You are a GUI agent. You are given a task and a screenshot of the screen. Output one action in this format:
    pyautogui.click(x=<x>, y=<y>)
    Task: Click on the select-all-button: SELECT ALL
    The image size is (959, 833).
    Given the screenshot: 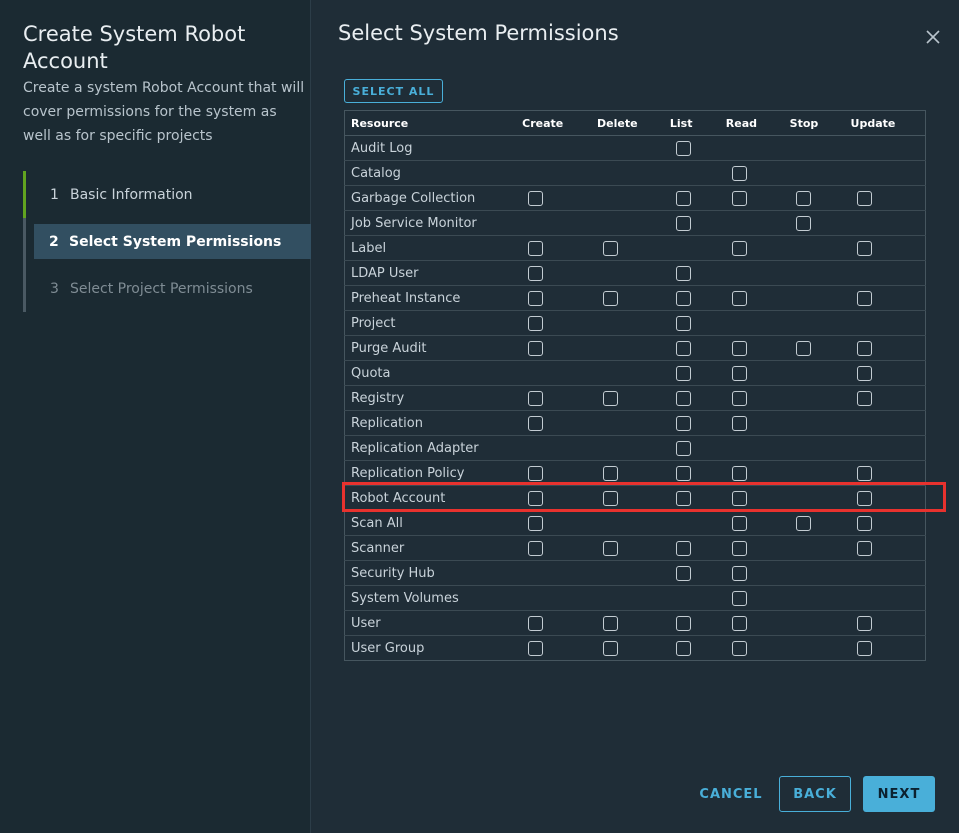 What is the action you would take?
    pyautogui.click(x=393, y=91)
    